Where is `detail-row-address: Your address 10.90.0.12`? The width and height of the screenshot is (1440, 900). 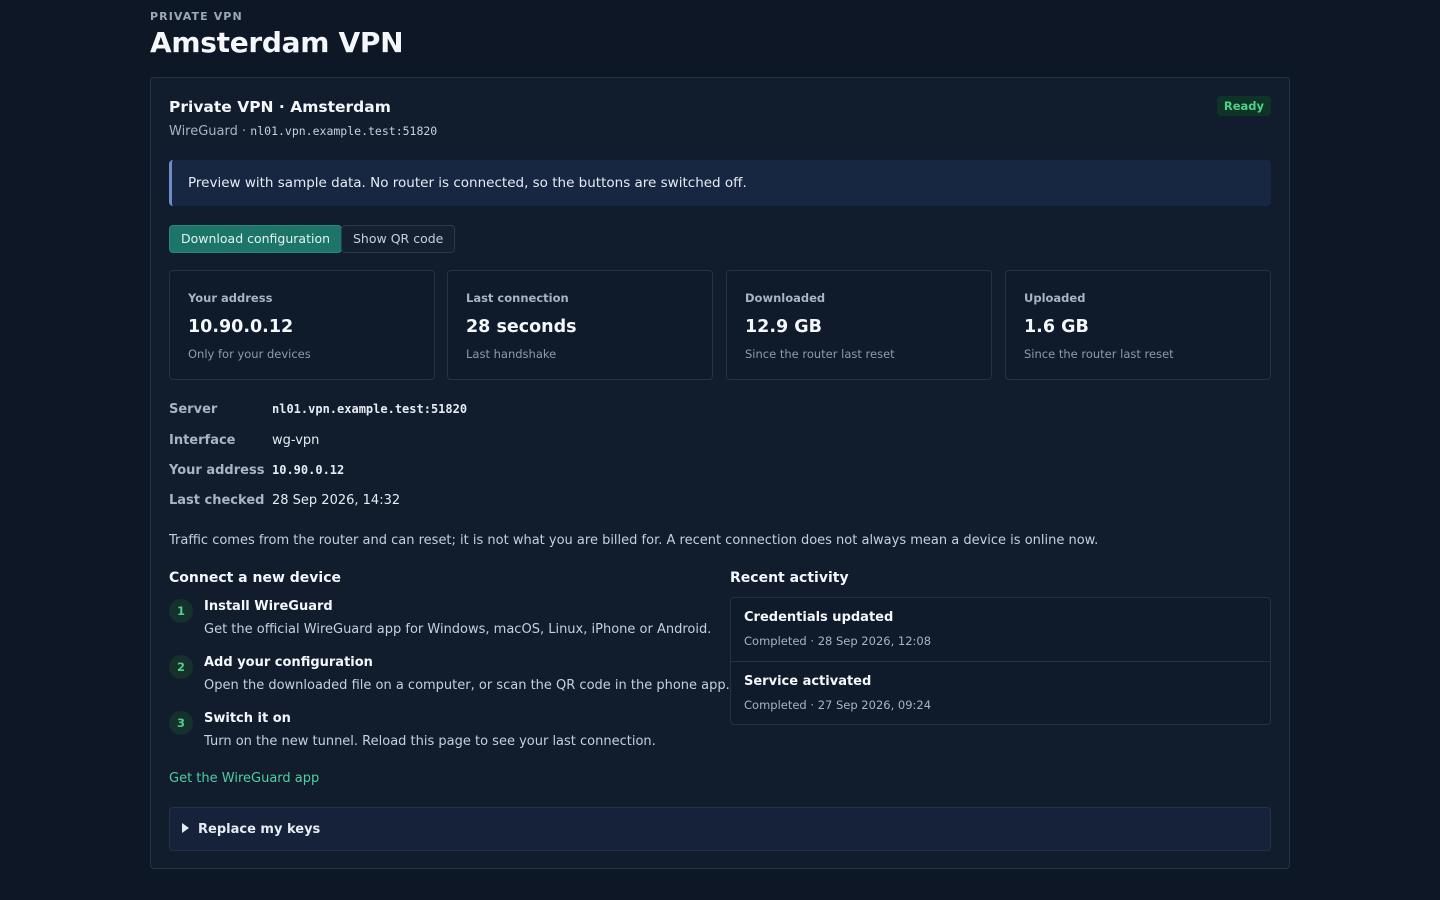 detail-row-address: Your address 10.90.0.12 is located at coordinates (469, 473).